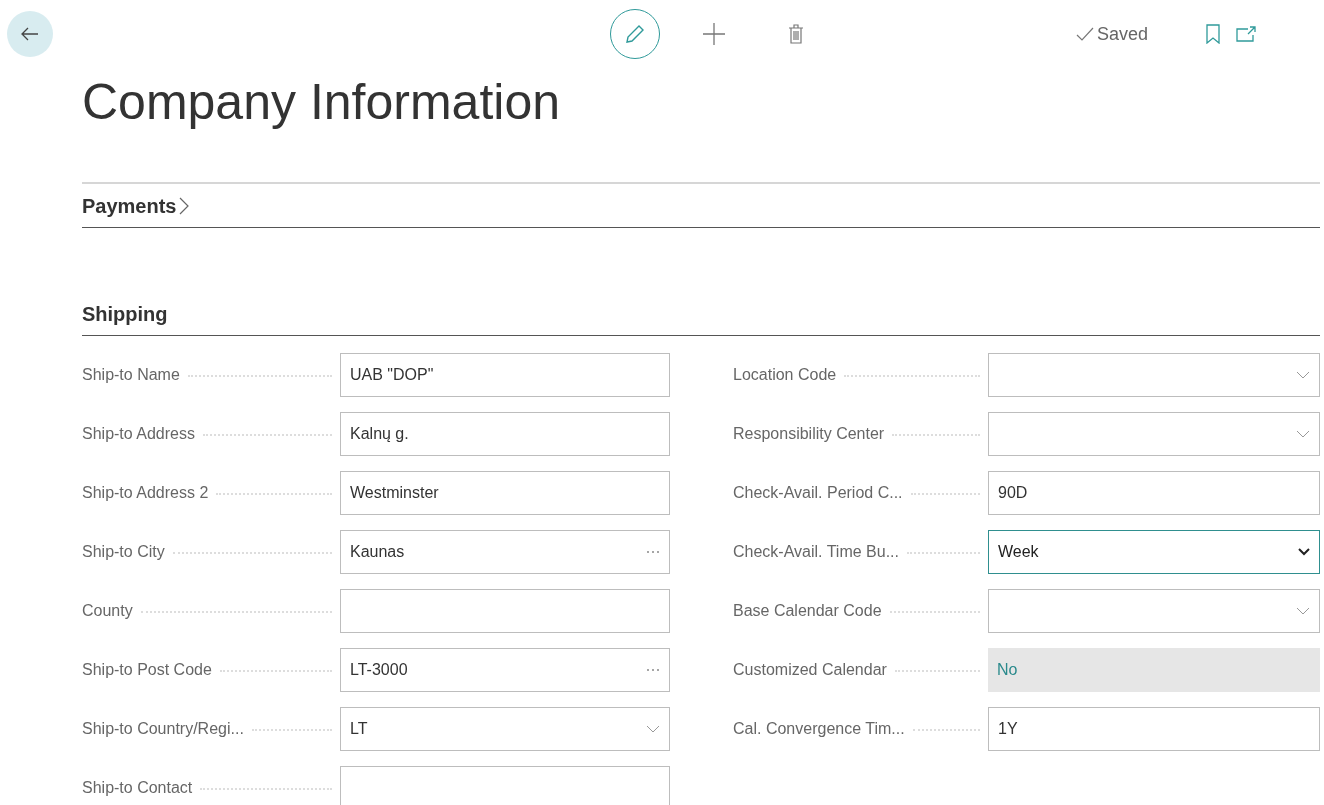 The height and width of the screenshot is (805, 1324). Describe the element at coordinates (1085, 34) in the screenshot. I see `check-icon` at that location.